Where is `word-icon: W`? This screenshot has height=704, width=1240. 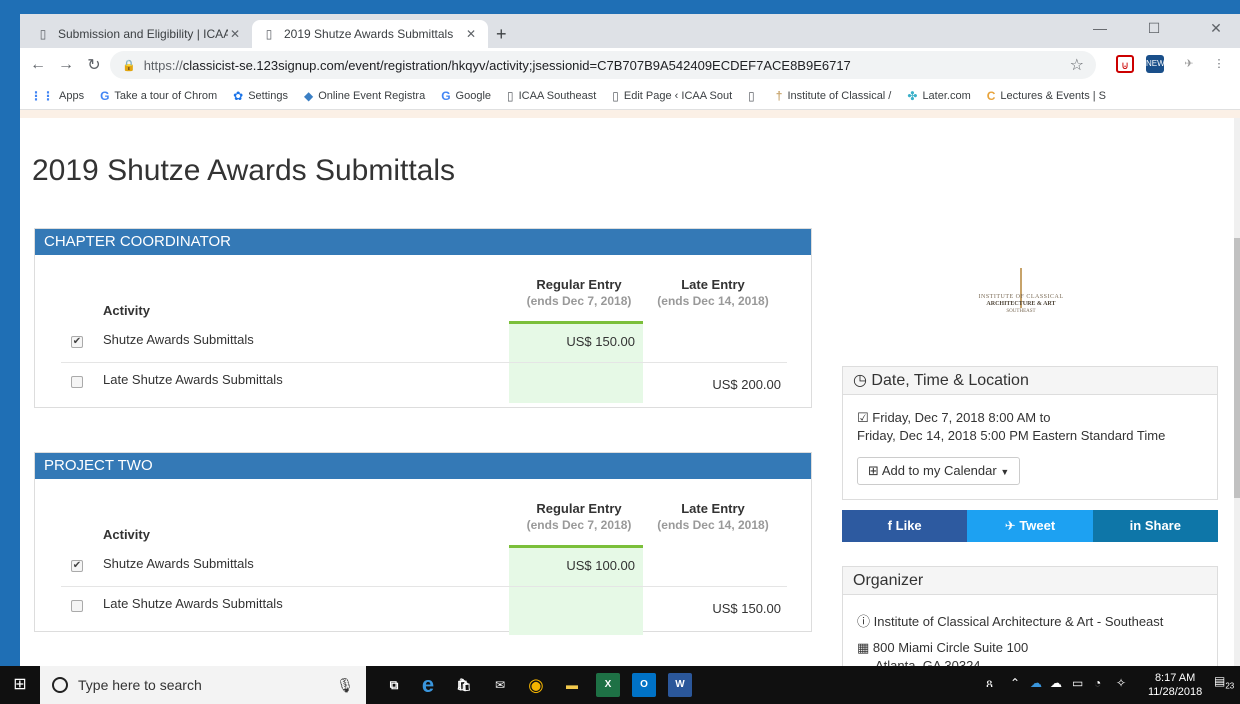 word-icon: W is located at coordinates (680, 685).